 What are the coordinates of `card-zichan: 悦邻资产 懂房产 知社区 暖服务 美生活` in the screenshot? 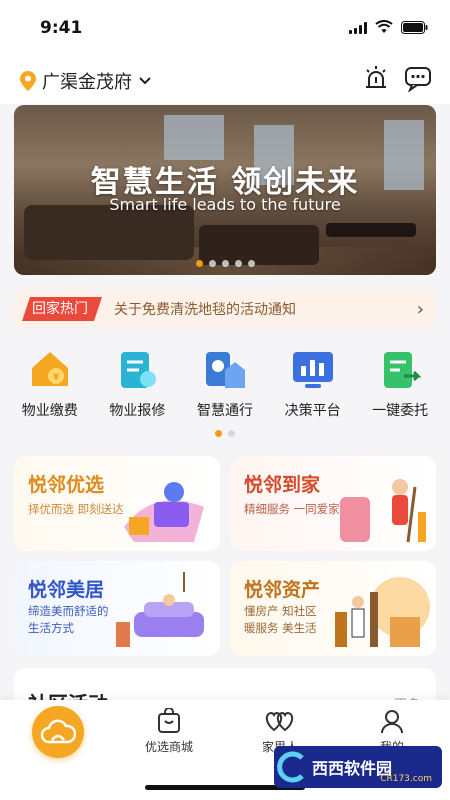 It's located at (333, 608).